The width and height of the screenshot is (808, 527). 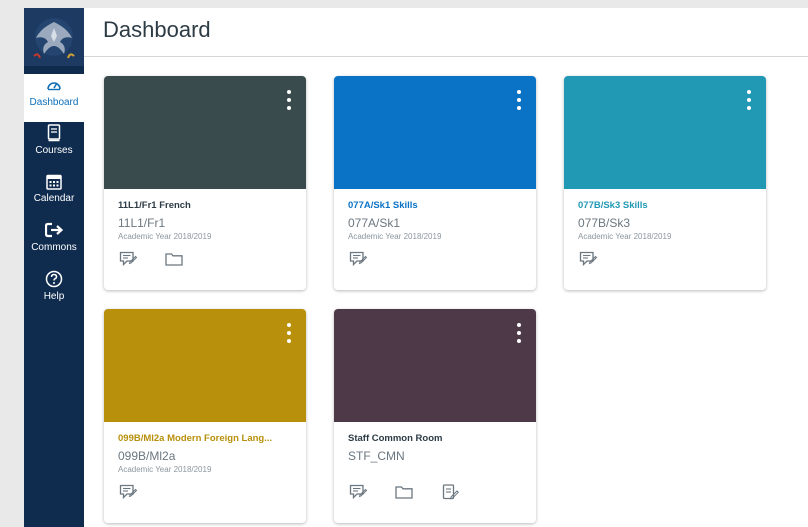 I want to click on course-code: STF_CMN, so click(x=376, y=456).